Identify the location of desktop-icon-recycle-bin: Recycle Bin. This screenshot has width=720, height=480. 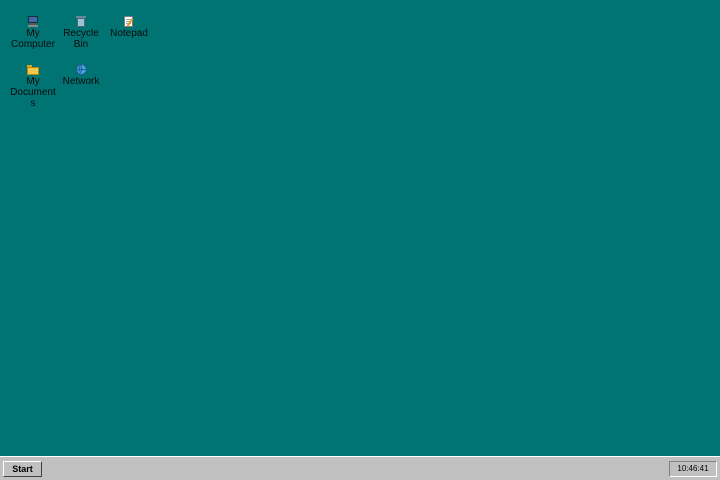
(81, 33).